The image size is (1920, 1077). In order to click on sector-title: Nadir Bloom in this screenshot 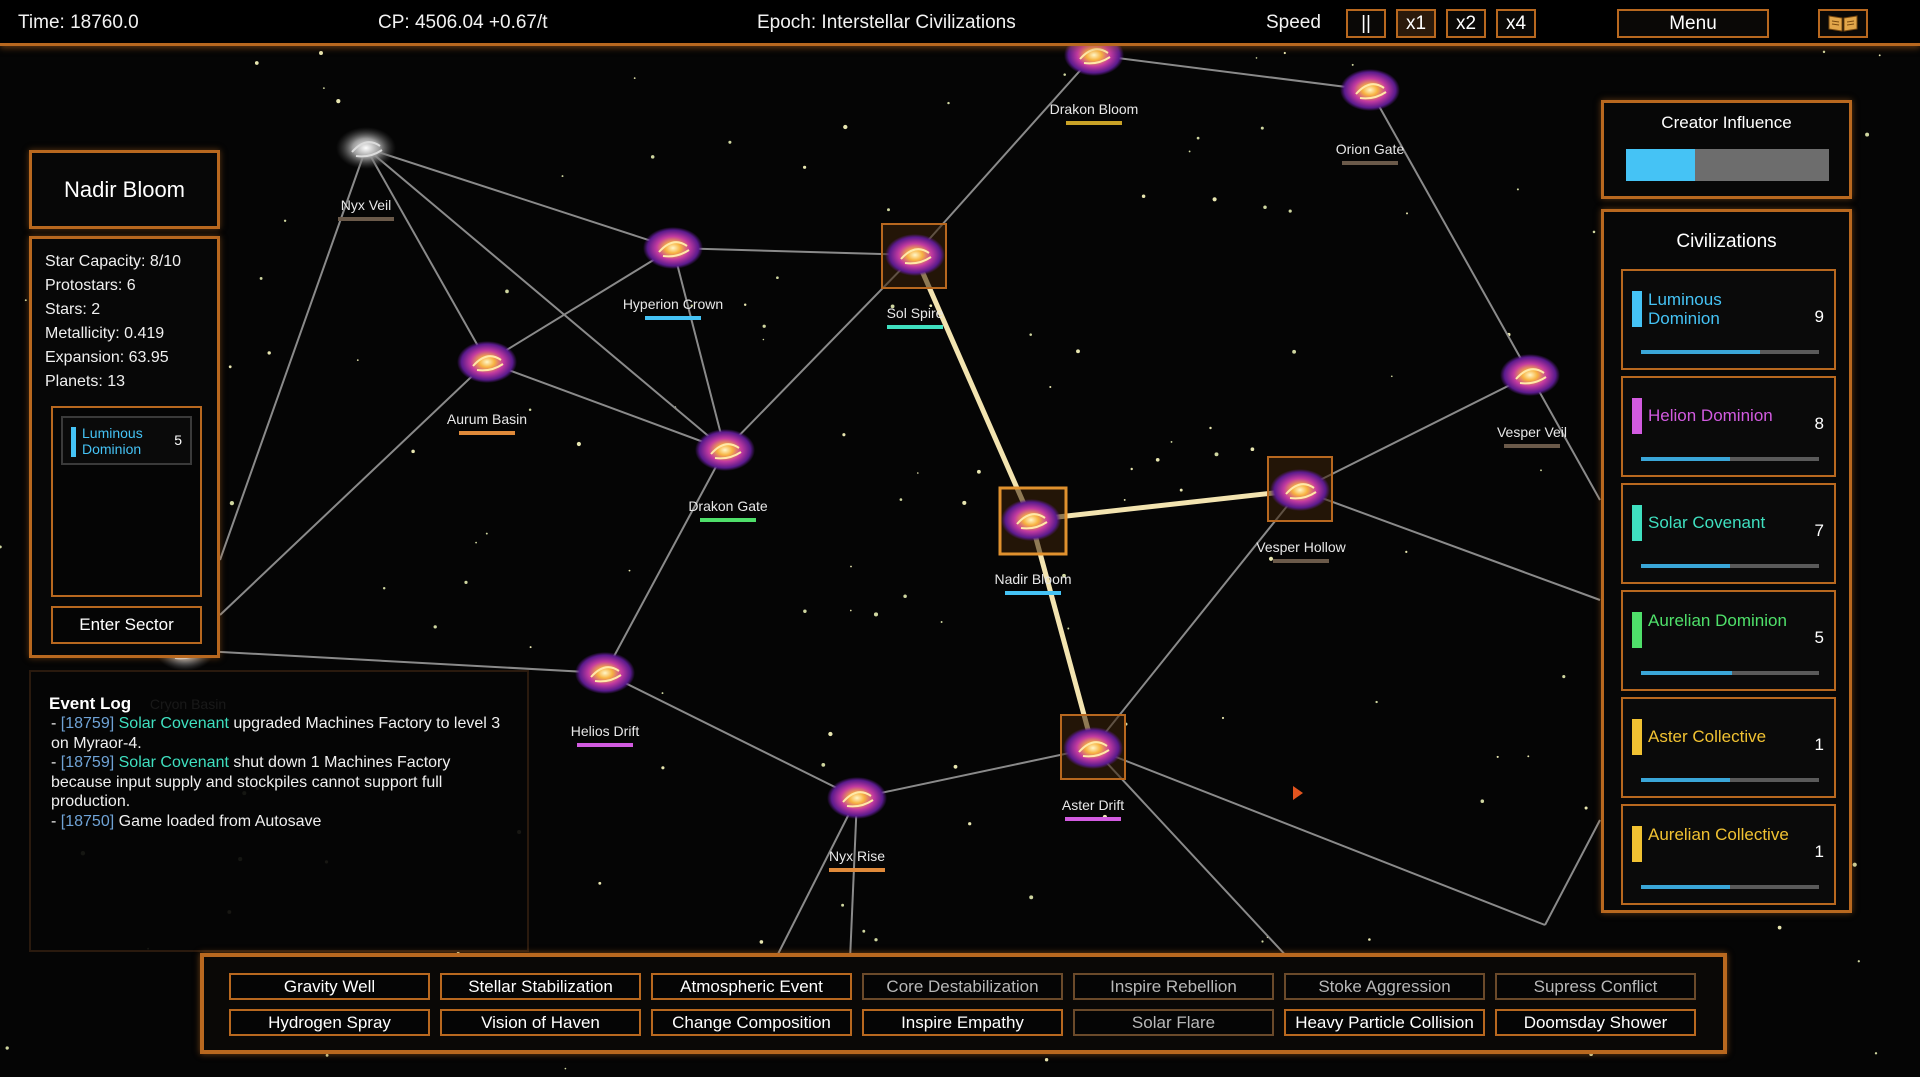, I will do `click(124, 189)`.